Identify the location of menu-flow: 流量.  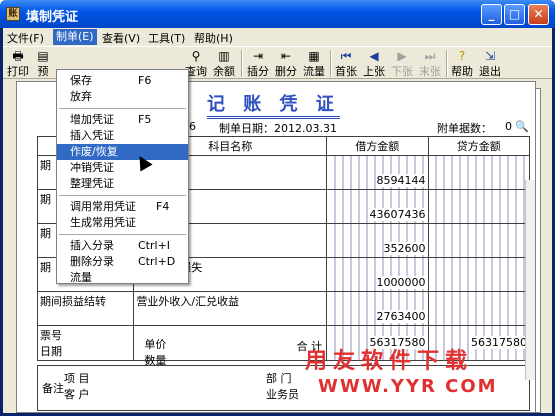
(122, 278).